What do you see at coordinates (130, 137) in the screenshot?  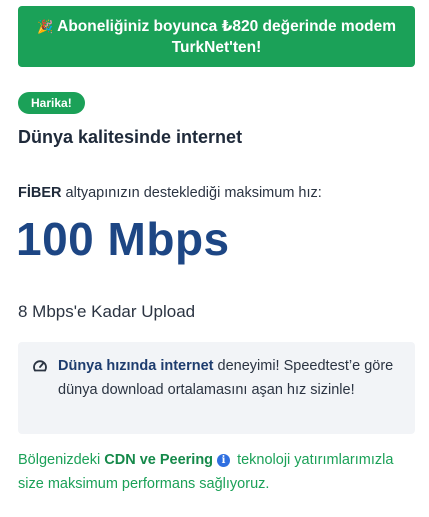 I see `section-title: Dünya kalitesinde internet` at bounding box center [130, 137].